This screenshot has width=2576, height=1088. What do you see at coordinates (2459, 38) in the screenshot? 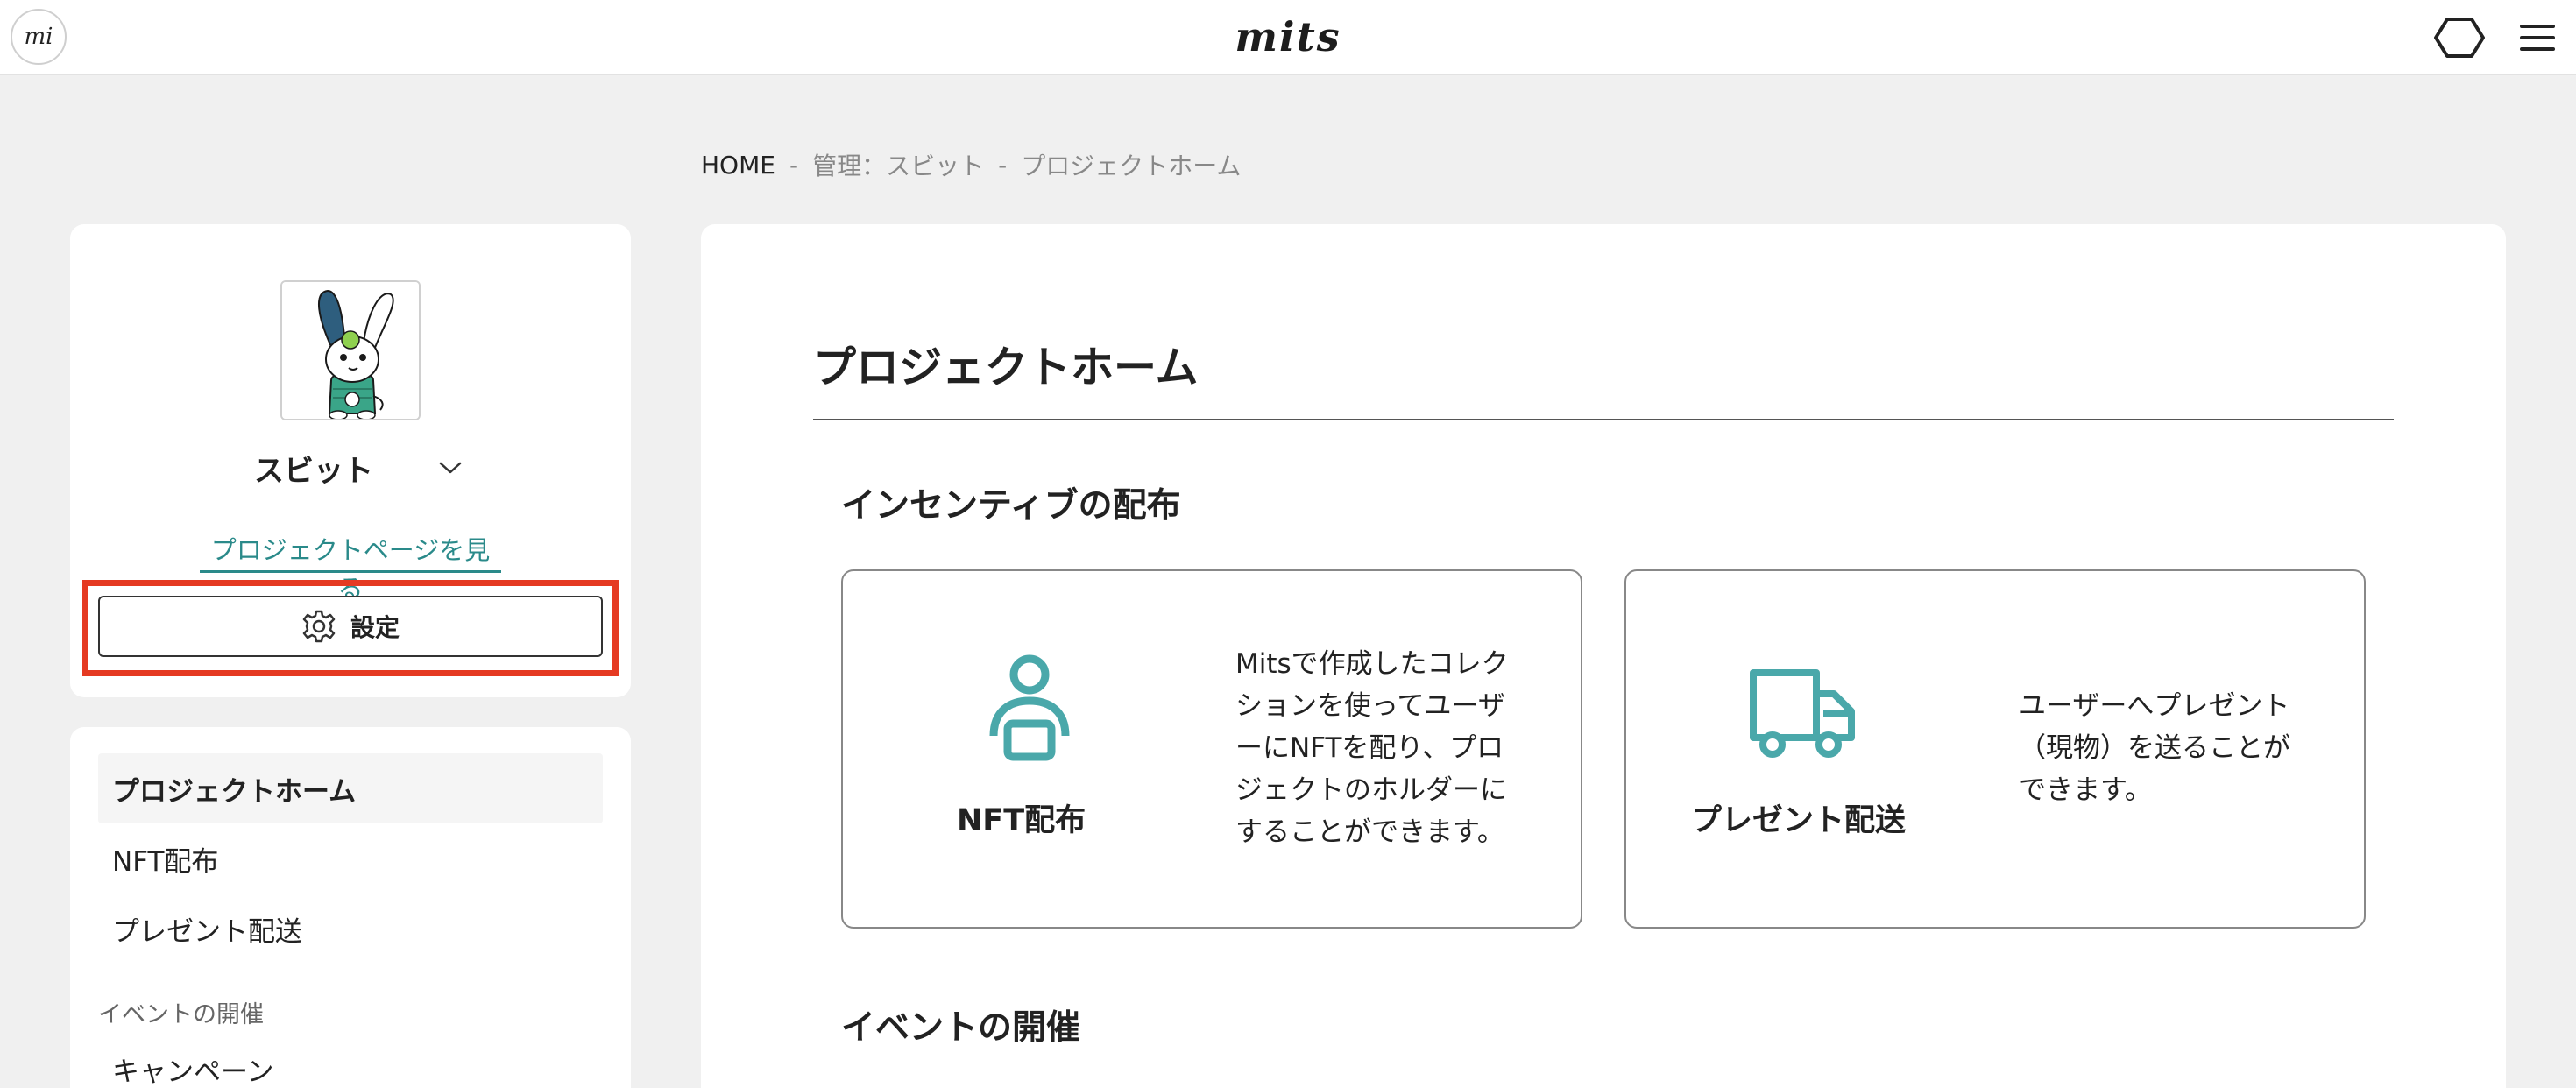
I see `hexagon-icon` at bounding box center [2459, 38].